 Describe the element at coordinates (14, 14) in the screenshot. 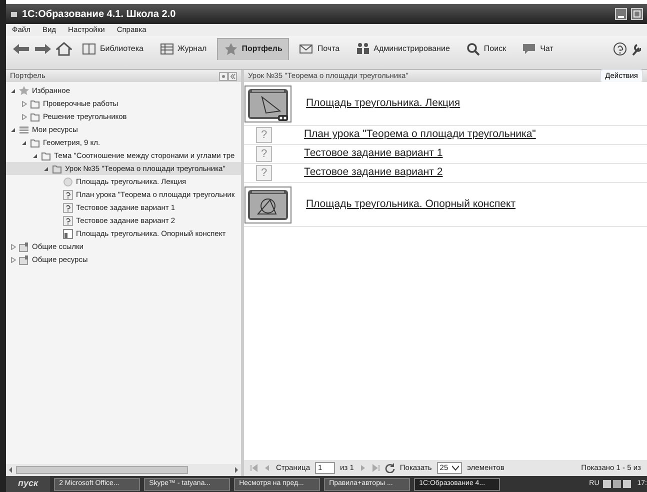

I see `app-icon` at that location.